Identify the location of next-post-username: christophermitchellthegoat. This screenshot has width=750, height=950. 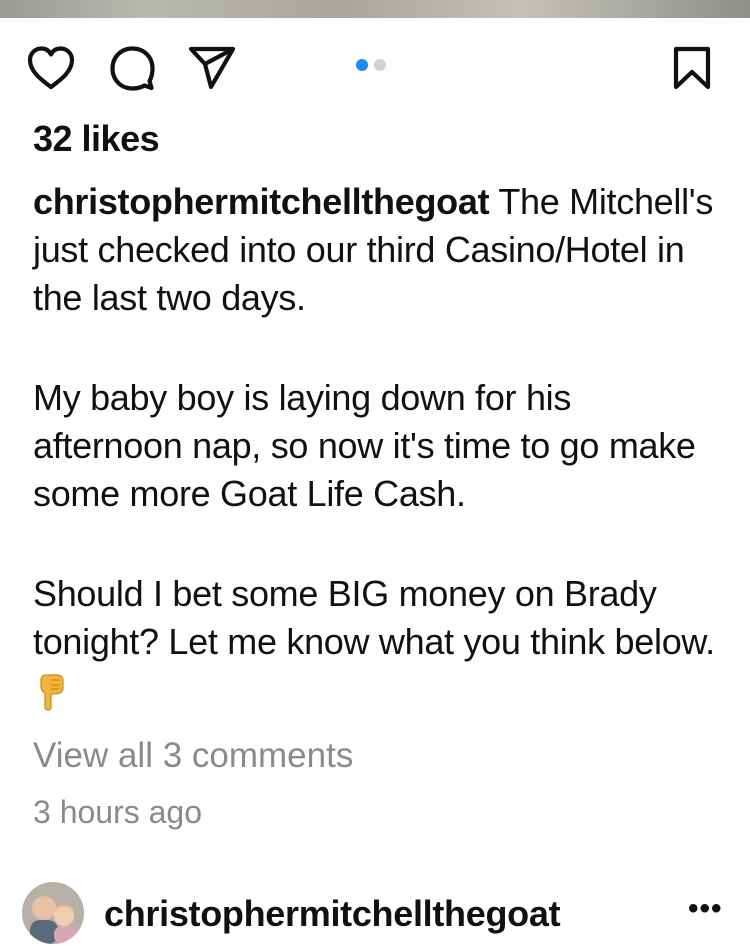
(332, 914).